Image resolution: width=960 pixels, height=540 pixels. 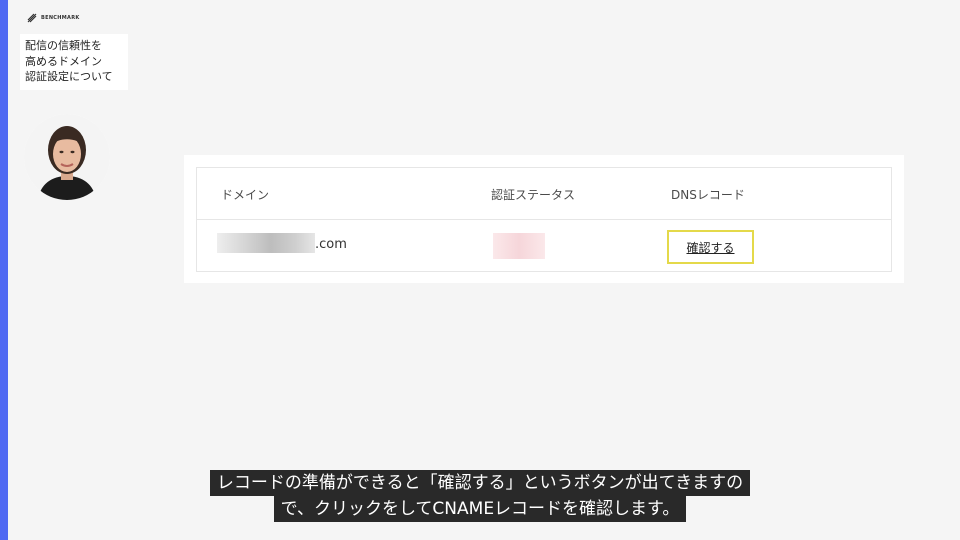 What do you see at coordinates (266, 243) in the screenshot?
I see `blurred-domain-name` at bounding box center [266, 243].